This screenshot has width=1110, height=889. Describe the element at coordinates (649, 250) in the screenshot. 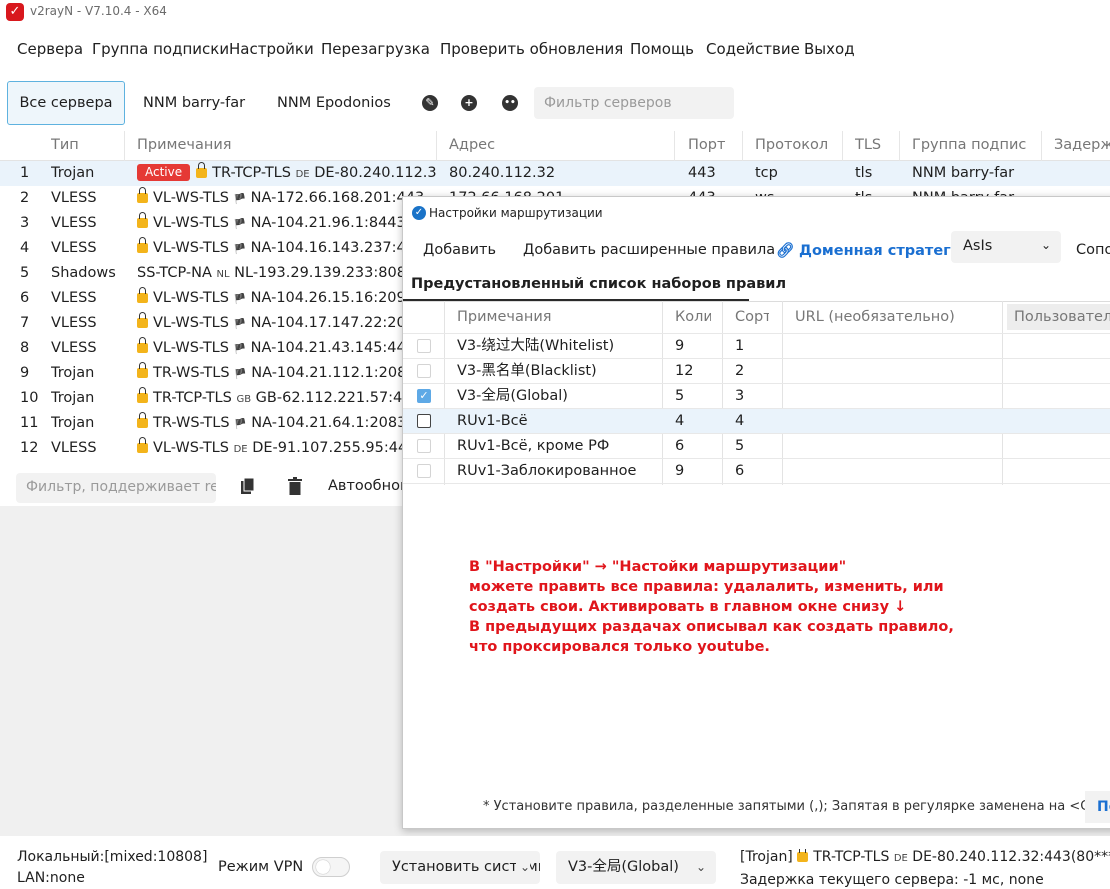

I see `add-advanced-rules-button: Добавить расширенные правила` at that location.